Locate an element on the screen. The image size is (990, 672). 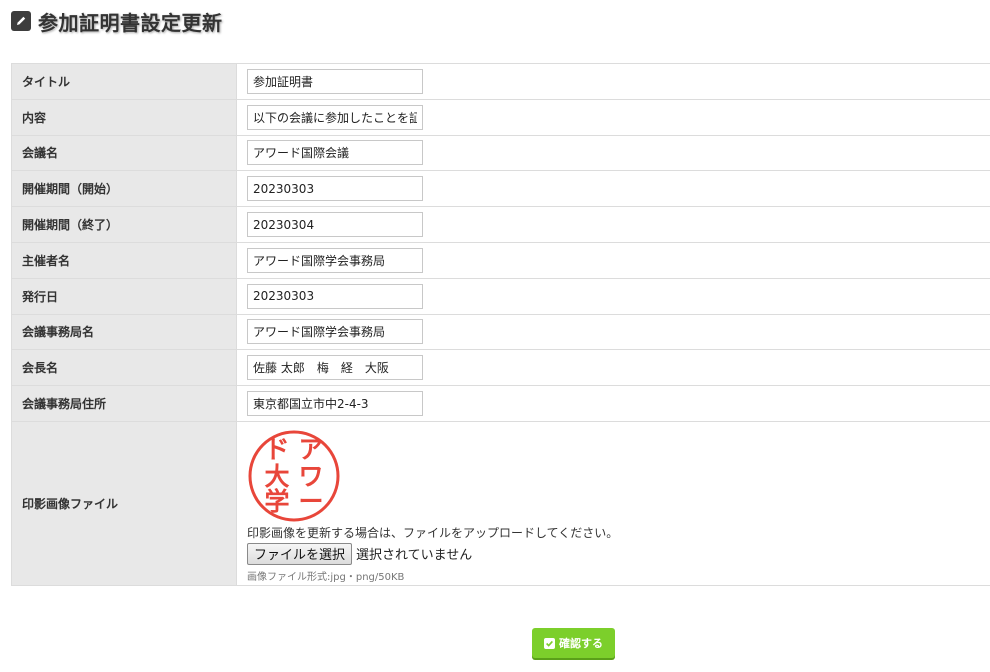
form-row-content: 内容 is located at coordinates (500, 117).